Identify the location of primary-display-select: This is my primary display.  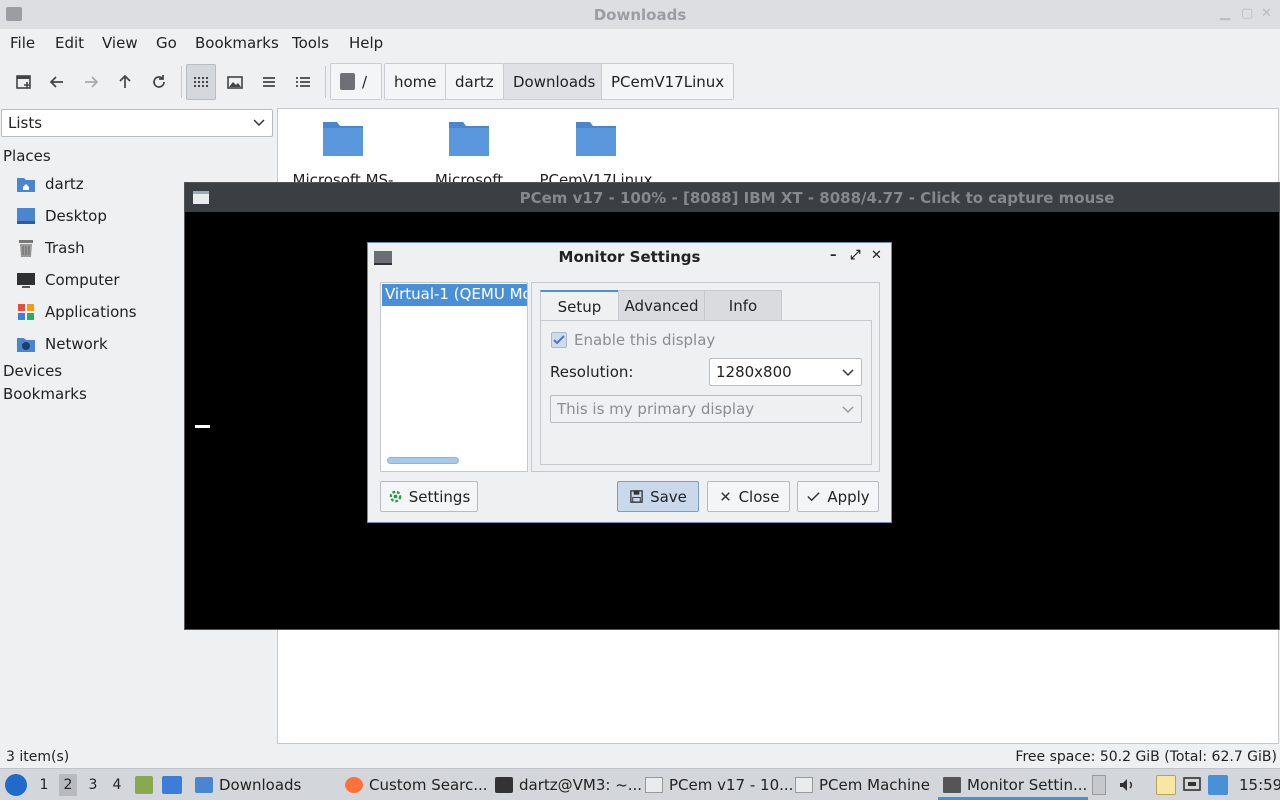
(706, 409).